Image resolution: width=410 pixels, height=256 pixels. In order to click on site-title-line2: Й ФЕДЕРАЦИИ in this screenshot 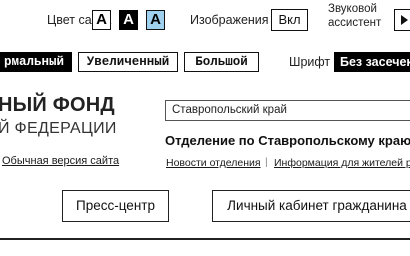, I will do `click(58, 128)`.